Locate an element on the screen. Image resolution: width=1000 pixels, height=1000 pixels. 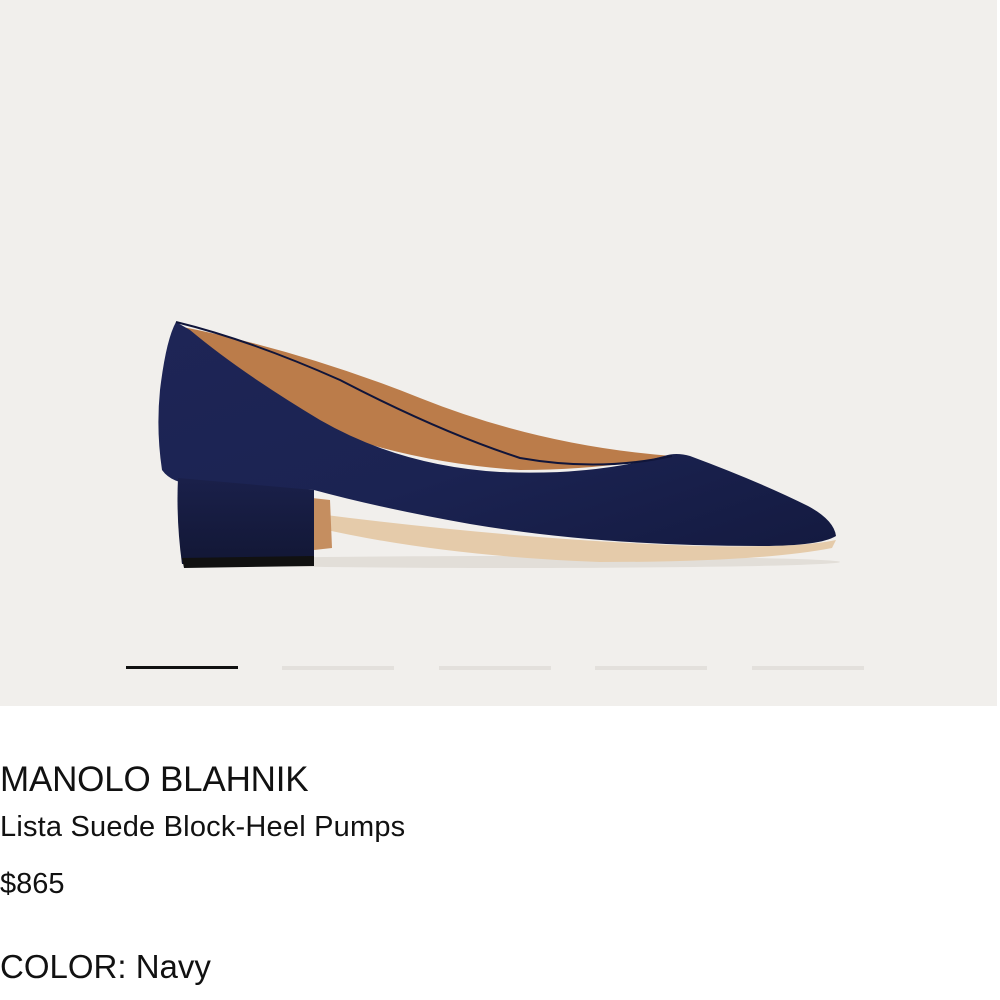
color-value: Navy is located at coordinates (173, 966).